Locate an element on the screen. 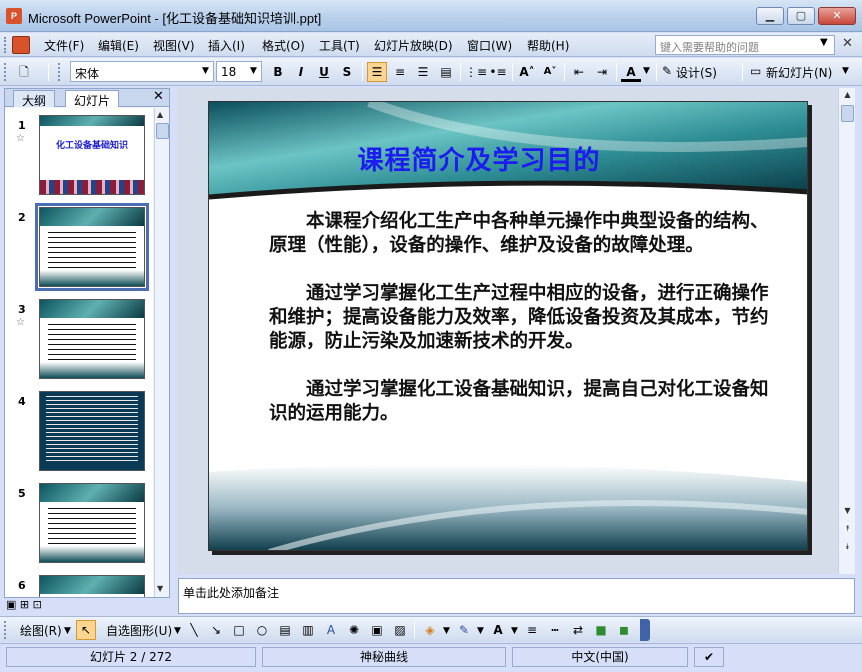 This screenshot has width=862, height=672. slide-number: 1 is located at coordinates (22, 125).